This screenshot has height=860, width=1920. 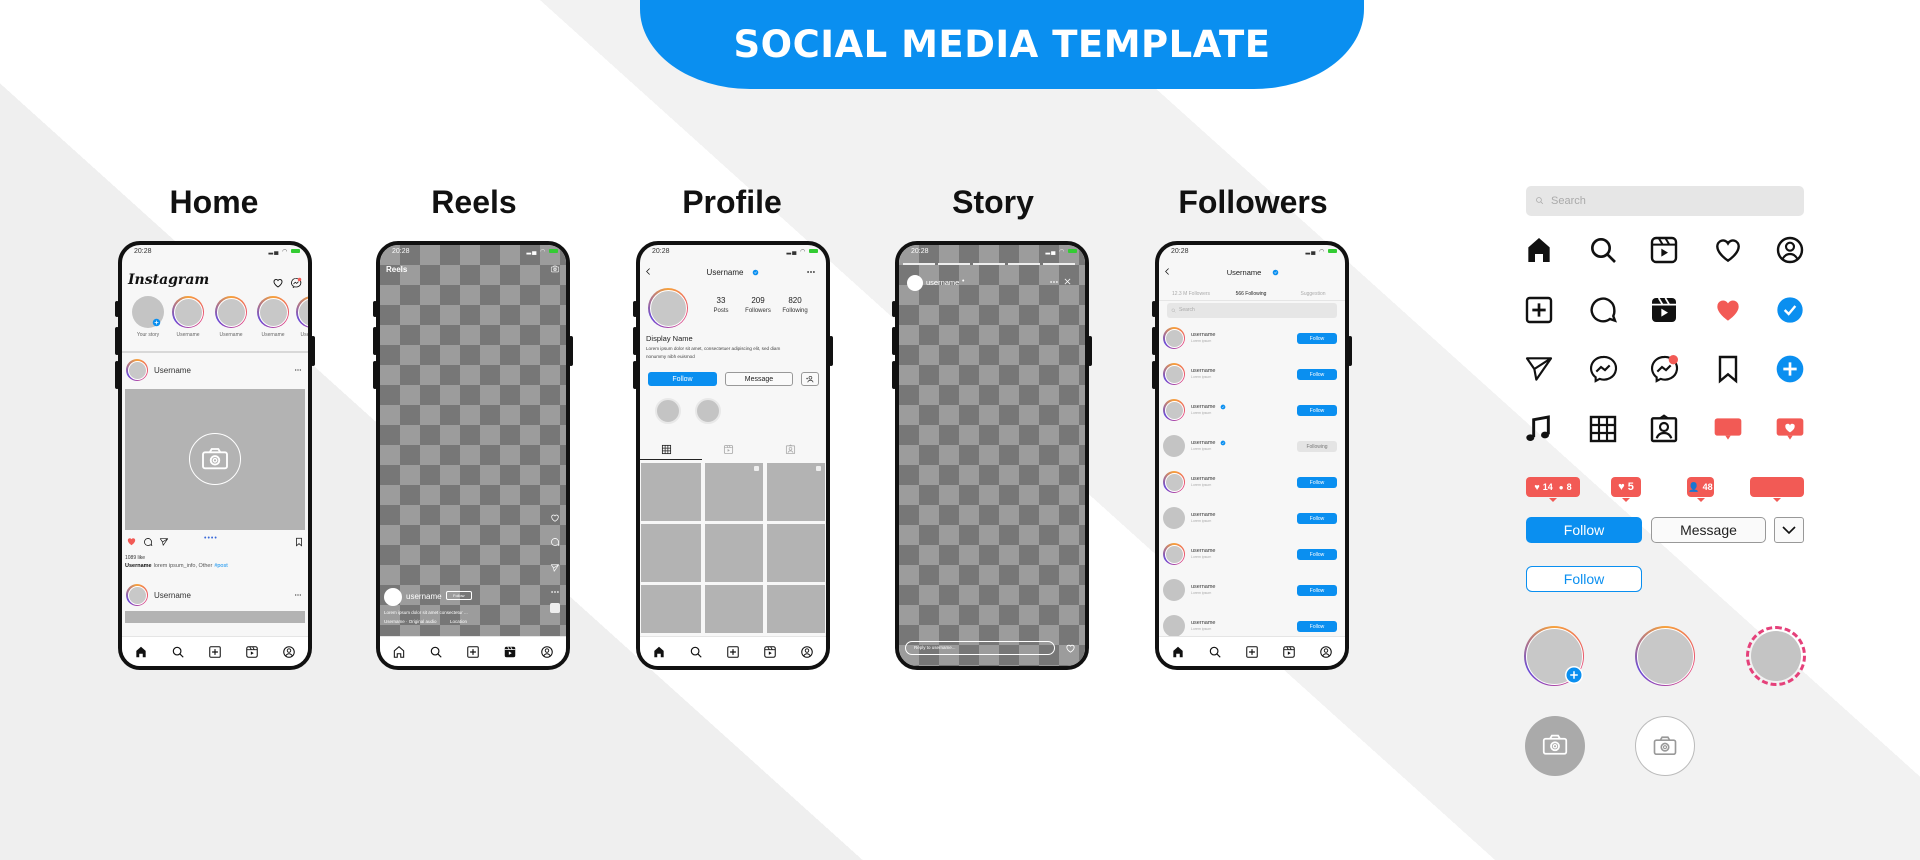 I want to click on followers-search-input: Search, so click(x=1252, y=310).